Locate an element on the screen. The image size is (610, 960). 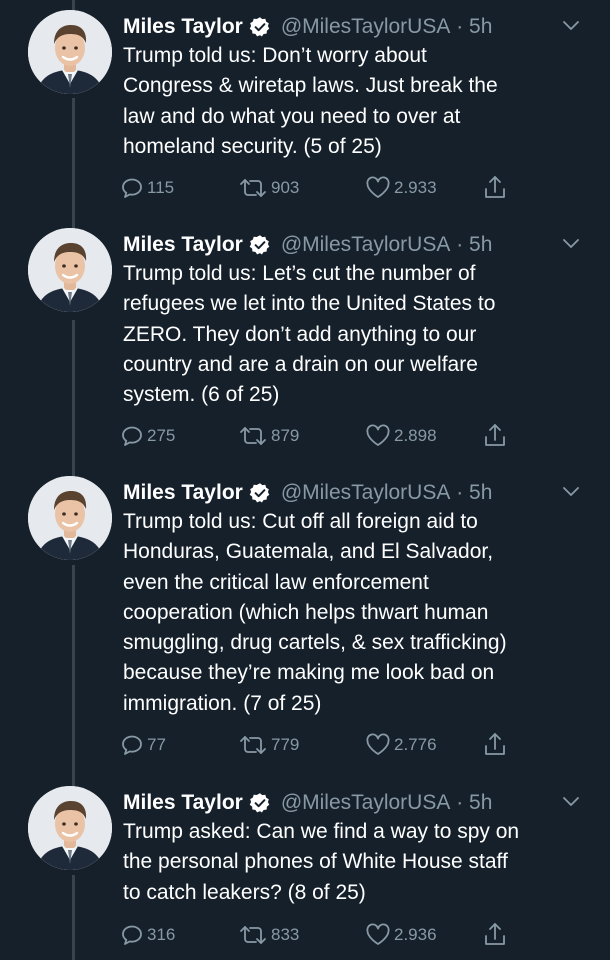
retweet-button: 779 is located at coordinates (268, 745).